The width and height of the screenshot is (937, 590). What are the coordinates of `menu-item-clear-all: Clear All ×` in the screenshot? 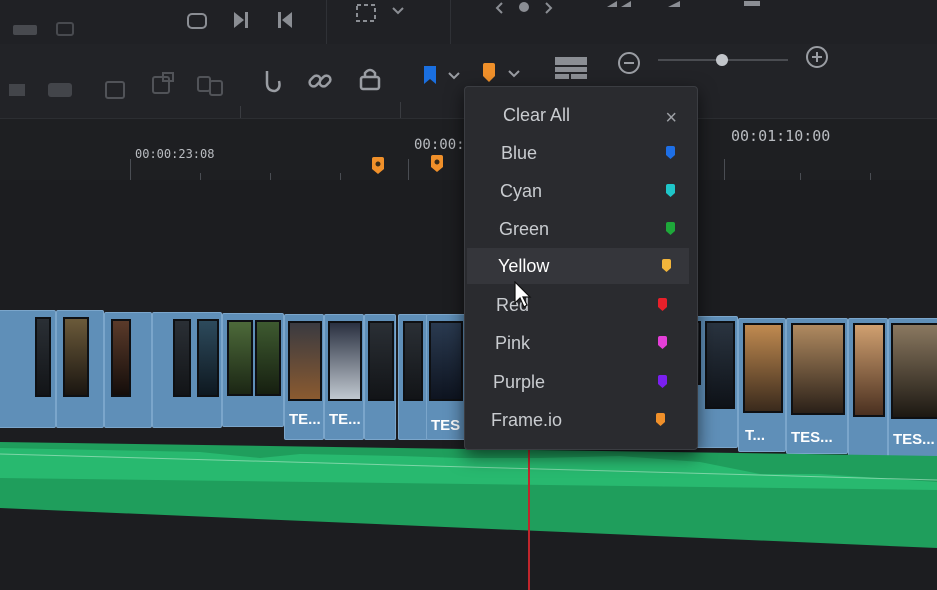 It's located at (581, 115).